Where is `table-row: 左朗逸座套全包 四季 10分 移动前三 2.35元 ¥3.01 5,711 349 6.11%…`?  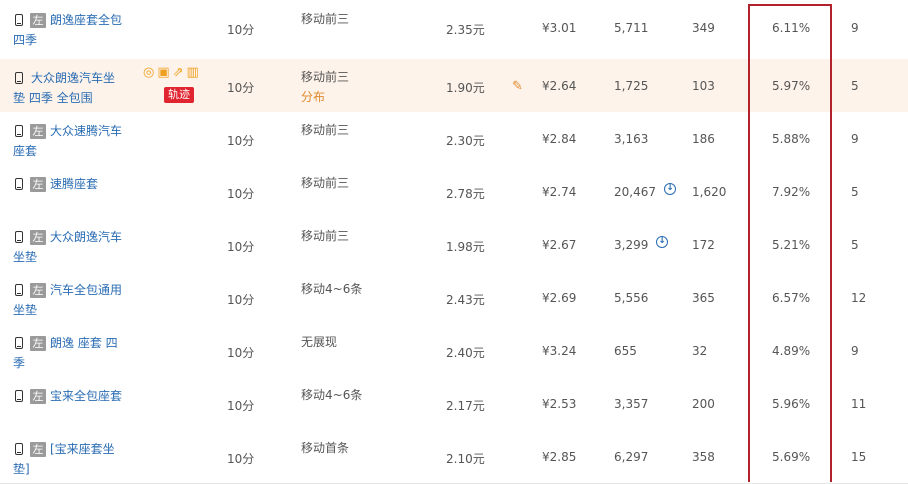 table-row: 左朗逸座套全包 四季 10分 移动前三 2.35元 ¥3.01 5,711 349 6.11%… is located at coordinates (454, 30).